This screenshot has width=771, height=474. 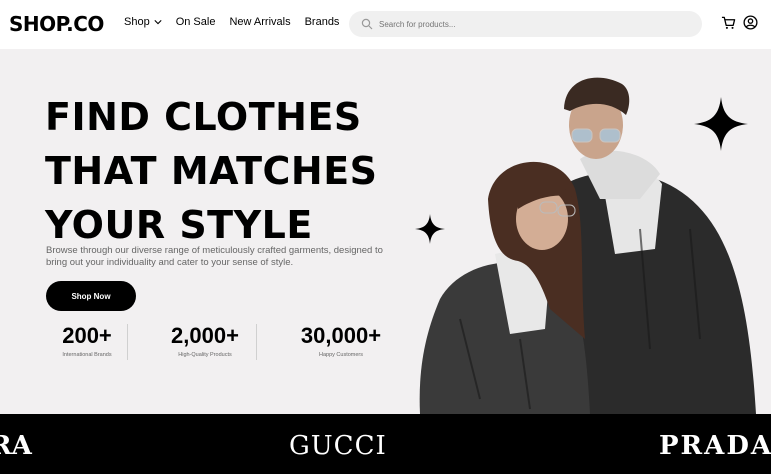 I want to click on menu-item-label: On Sale, so click(x=195, y=22).